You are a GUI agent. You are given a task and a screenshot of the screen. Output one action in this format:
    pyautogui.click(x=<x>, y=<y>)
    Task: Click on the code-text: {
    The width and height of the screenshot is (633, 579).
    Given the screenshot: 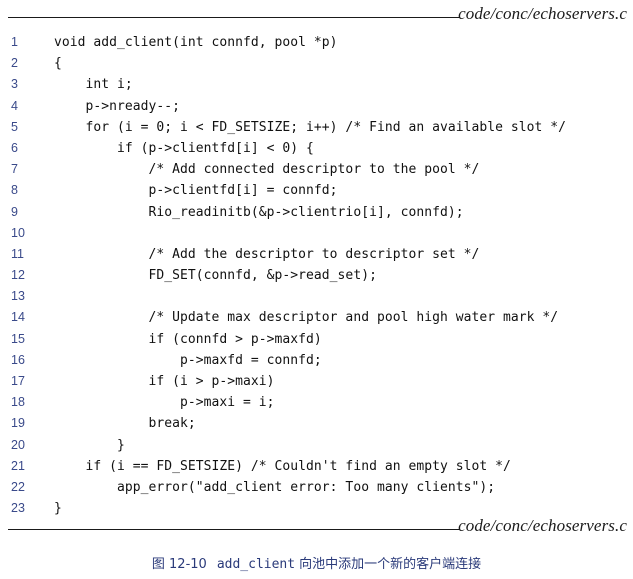 What is the action you would take?
    pyautogui.click(x=58, y=64)
    